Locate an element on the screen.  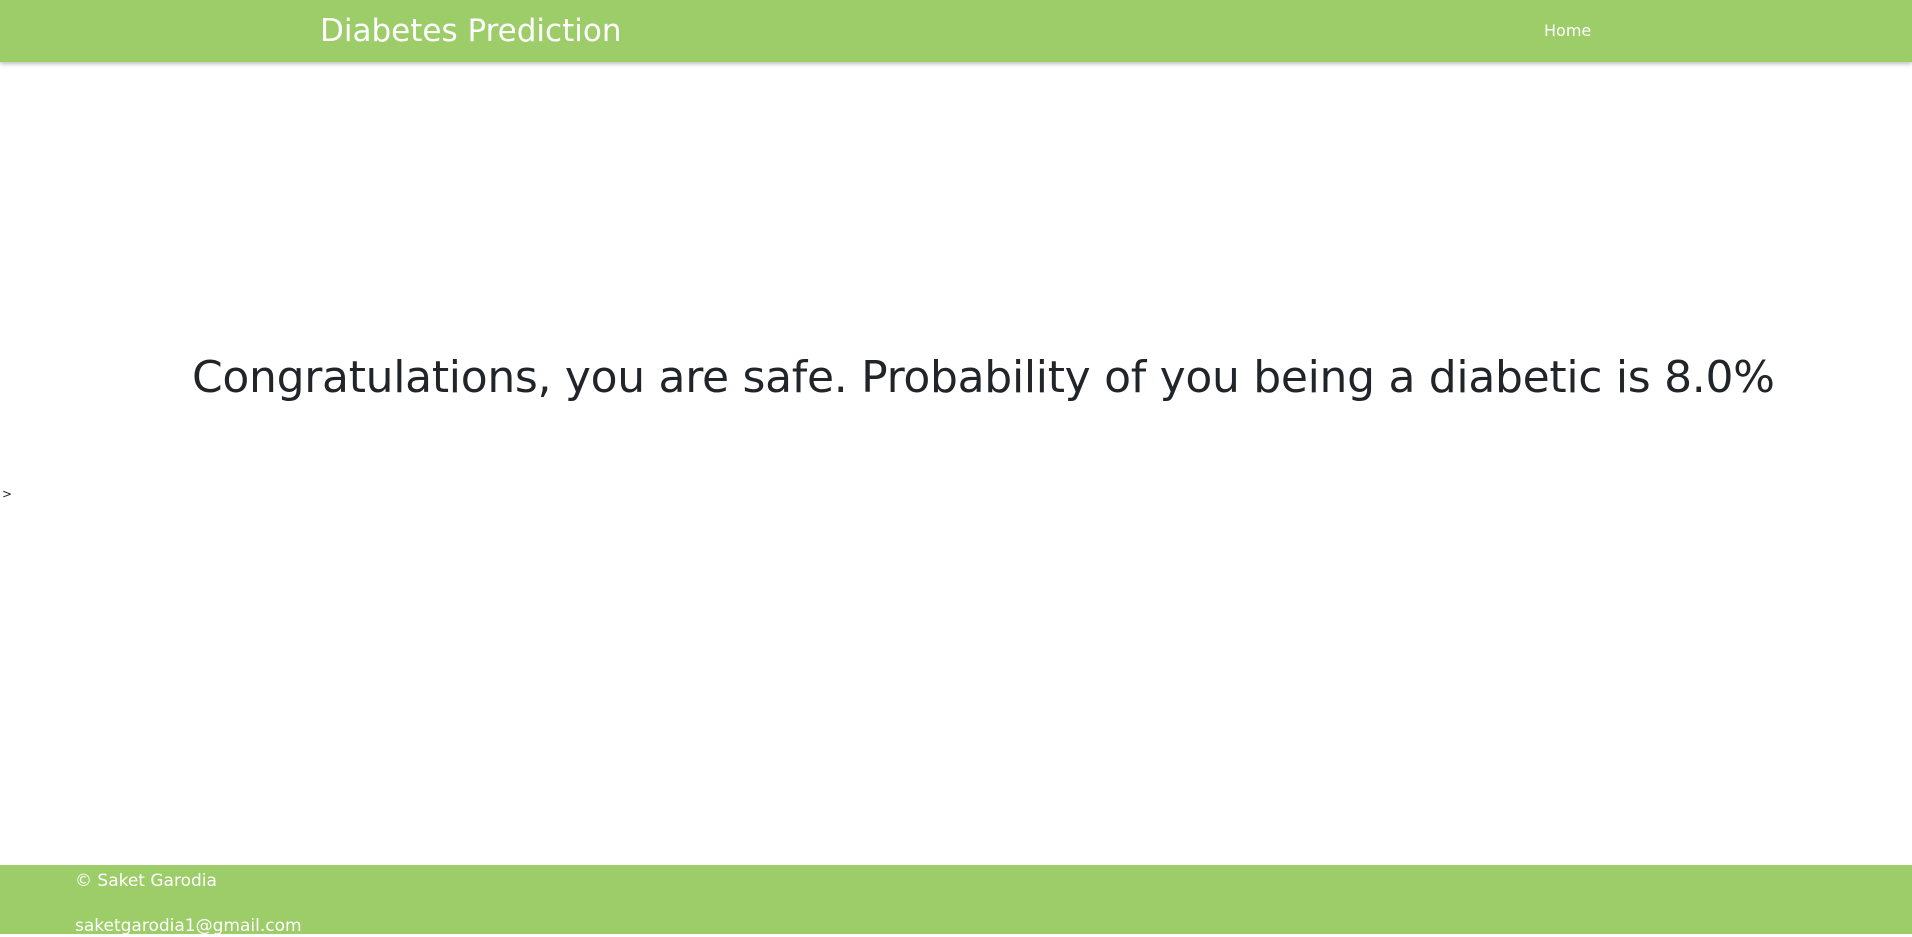
footer: © Saket Garodia saketgarodia1@gmail.com is located at coordinates (956, 900).